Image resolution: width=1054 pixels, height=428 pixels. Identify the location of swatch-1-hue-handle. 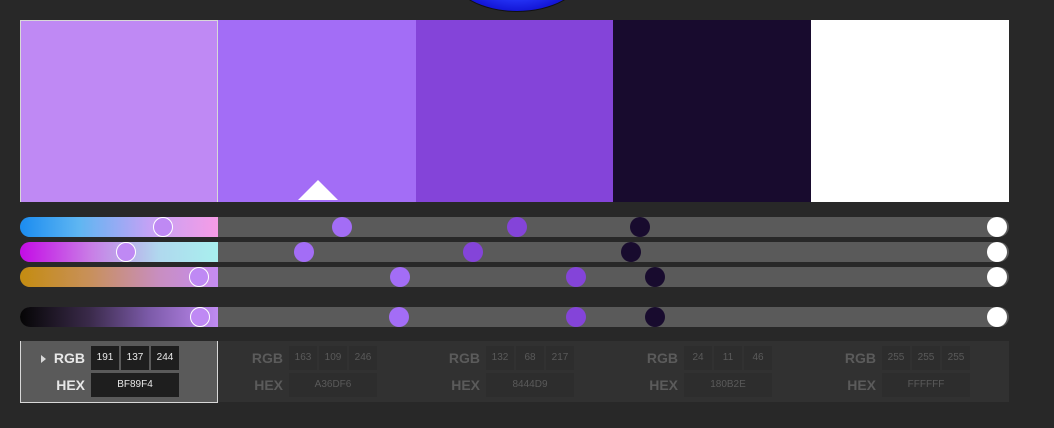
(163, 227).